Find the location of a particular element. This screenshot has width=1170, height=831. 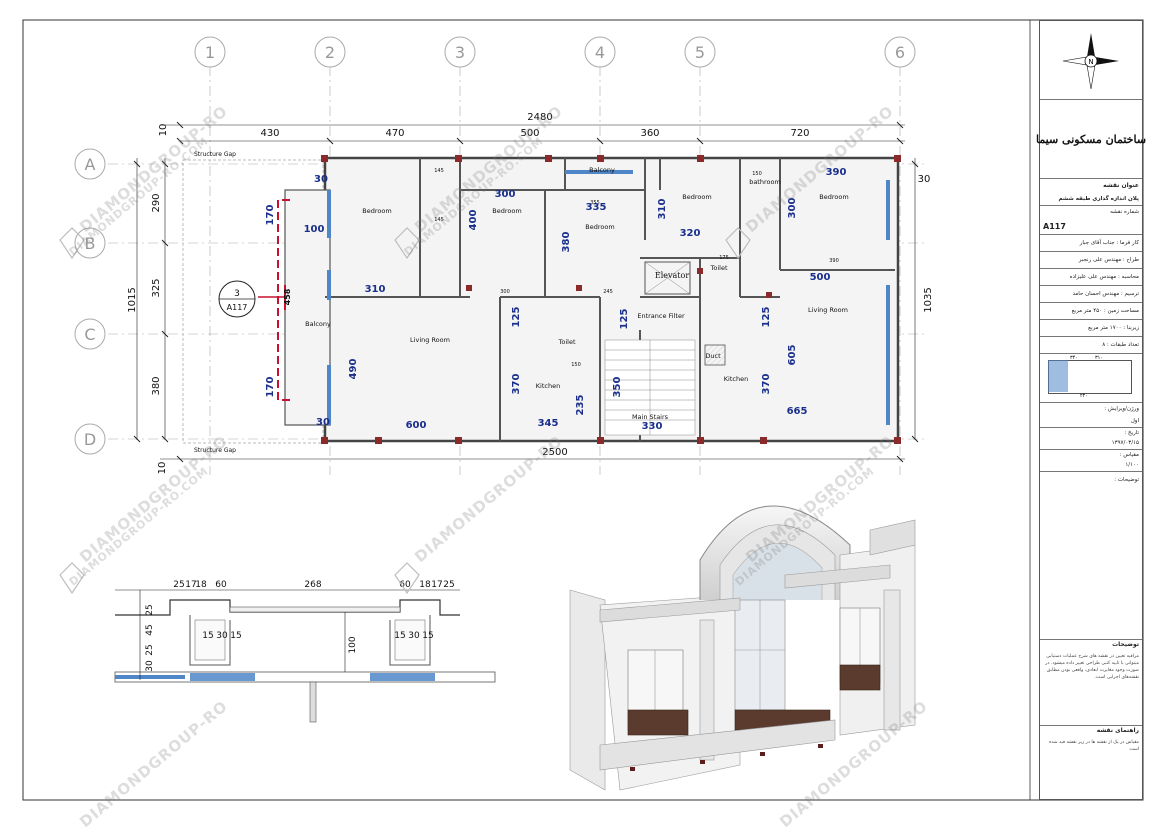

detail-dim: 60 is located at coordinates (221, 585).